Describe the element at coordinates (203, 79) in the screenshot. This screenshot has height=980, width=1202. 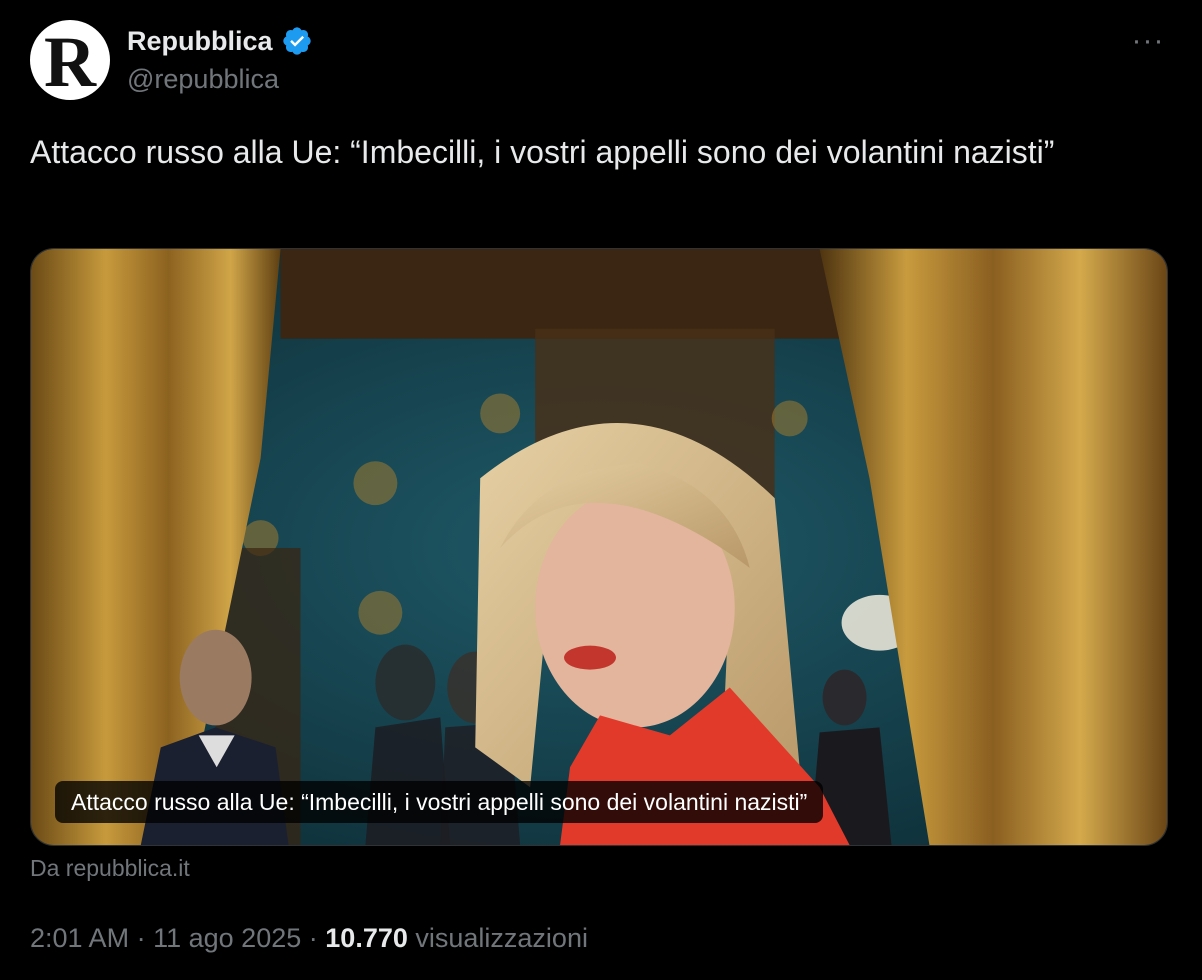
I see `account-handle: @repubblica` at that location.